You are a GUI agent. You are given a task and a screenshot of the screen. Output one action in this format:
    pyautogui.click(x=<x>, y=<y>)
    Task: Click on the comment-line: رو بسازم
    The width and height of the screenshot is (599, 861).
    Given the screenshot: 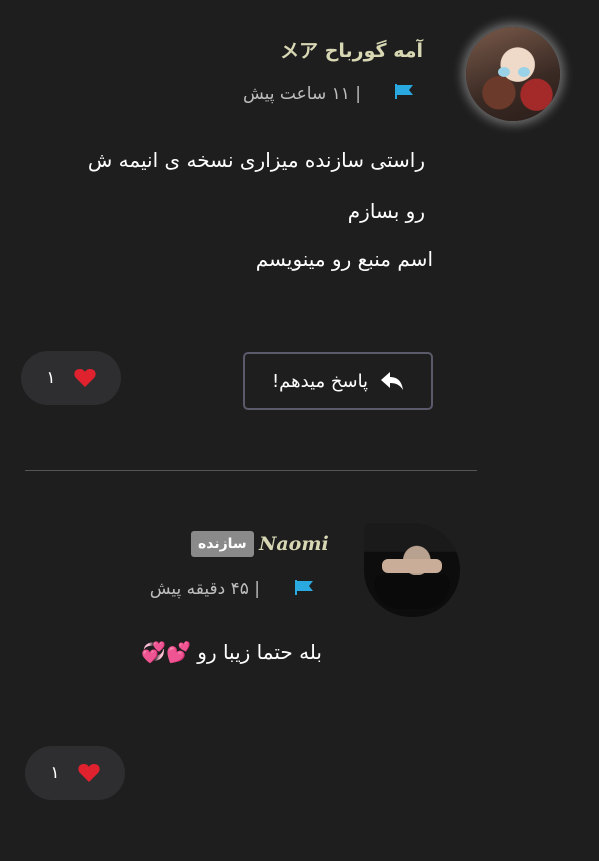 What is the action you would take?
    pyautogui.click(x=386, y=211)
    